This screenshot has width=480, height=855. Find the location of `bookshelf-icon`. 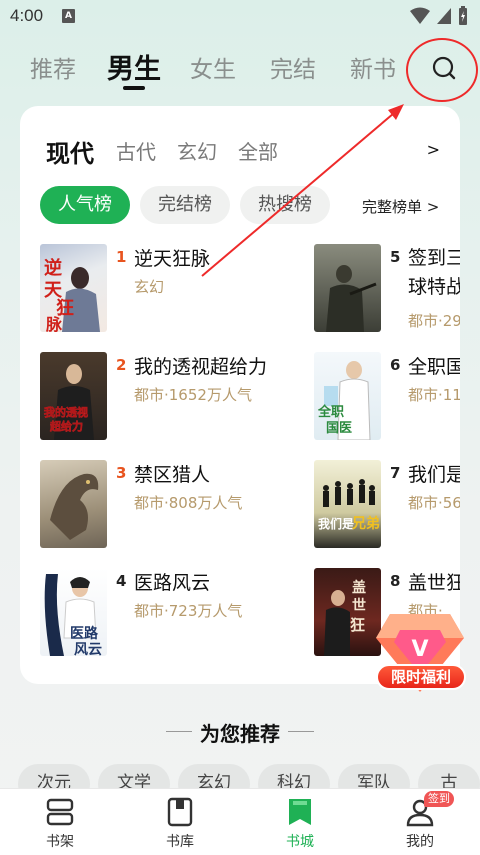

bookshelf-icon is located at coordinates (60, 812).